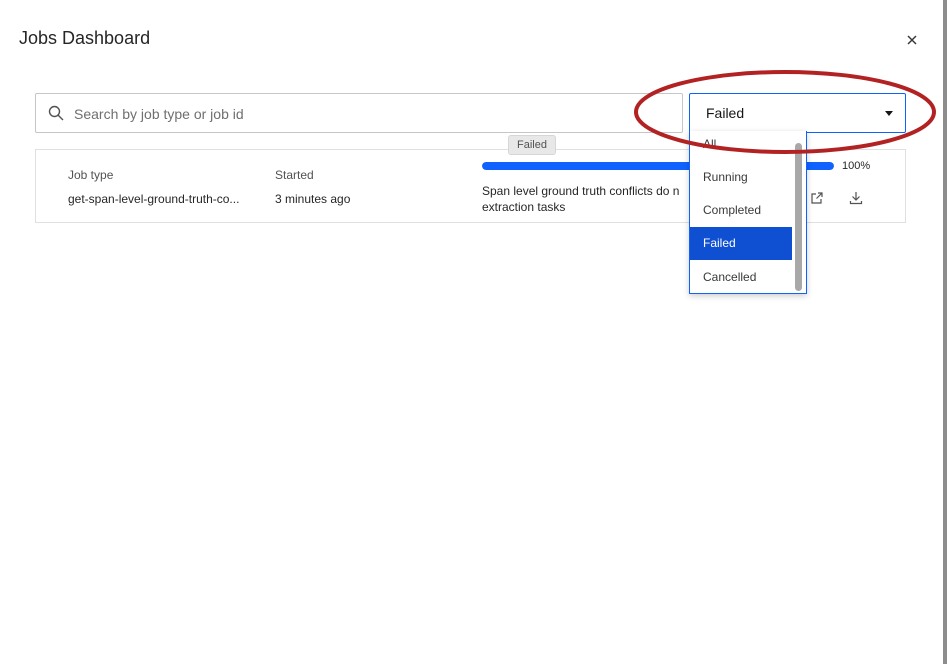 The height and width of the screenshot is (664, 947). I want to click on close-icon, so click(912, 40).